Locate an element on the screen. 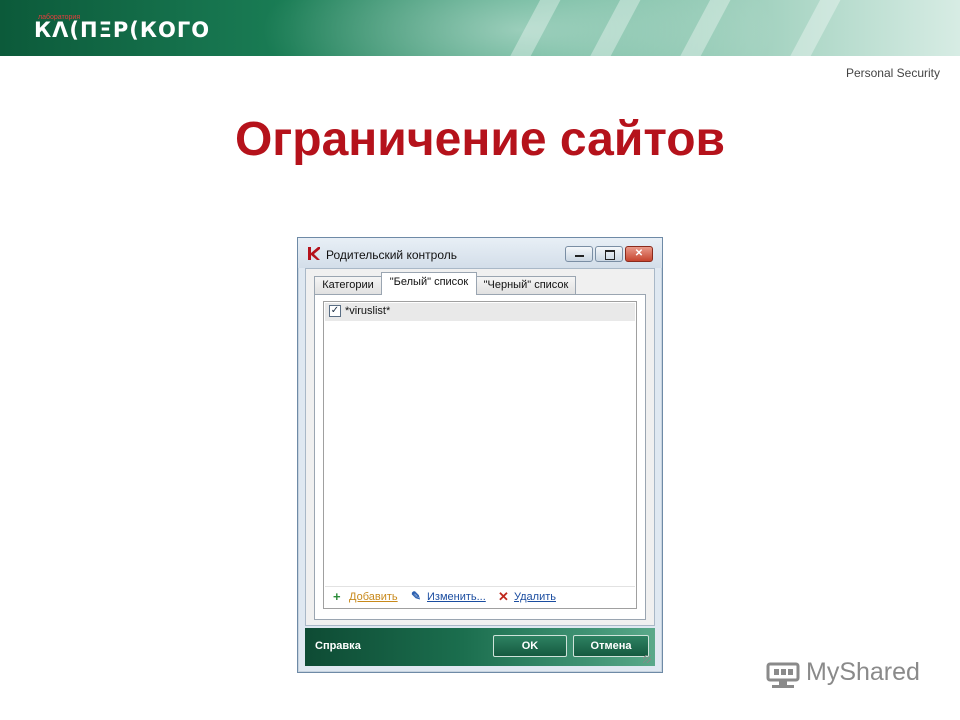 Image resolution: width=960 pixels, height=720 pixels. list-item: ✓ *viruslist* is located at coordinates (480, 312).